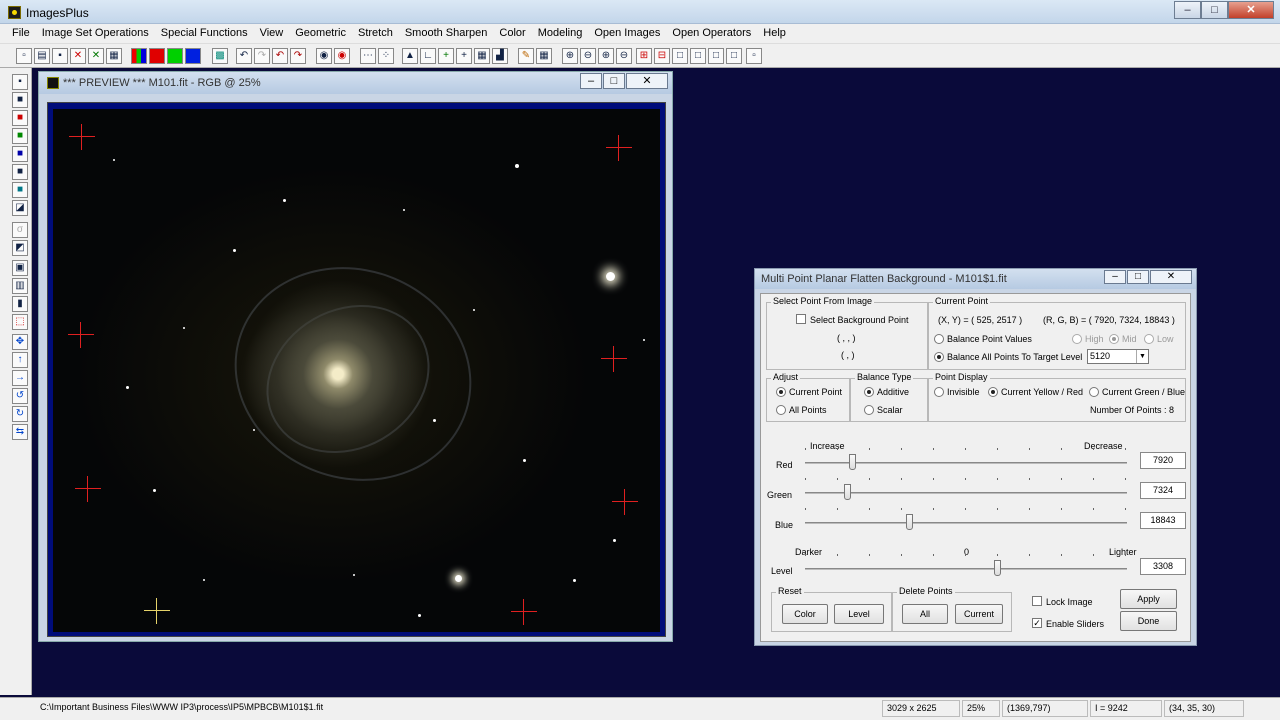  Describe the element at coordinates (560, 33) in the screenshot. I see `menu-modeling: Modeling` at that location.